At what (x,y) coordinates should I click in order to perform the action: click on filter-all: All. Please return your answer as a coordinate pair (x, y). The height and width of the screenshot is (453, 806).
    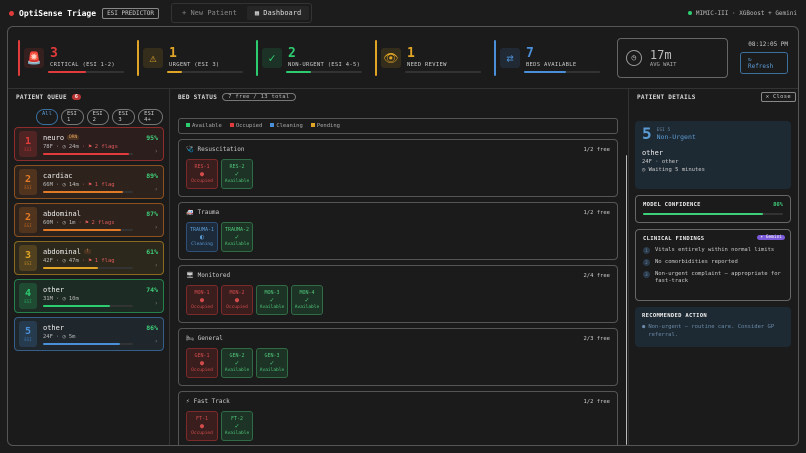
    Looking at the image, I should click on (47, 117).